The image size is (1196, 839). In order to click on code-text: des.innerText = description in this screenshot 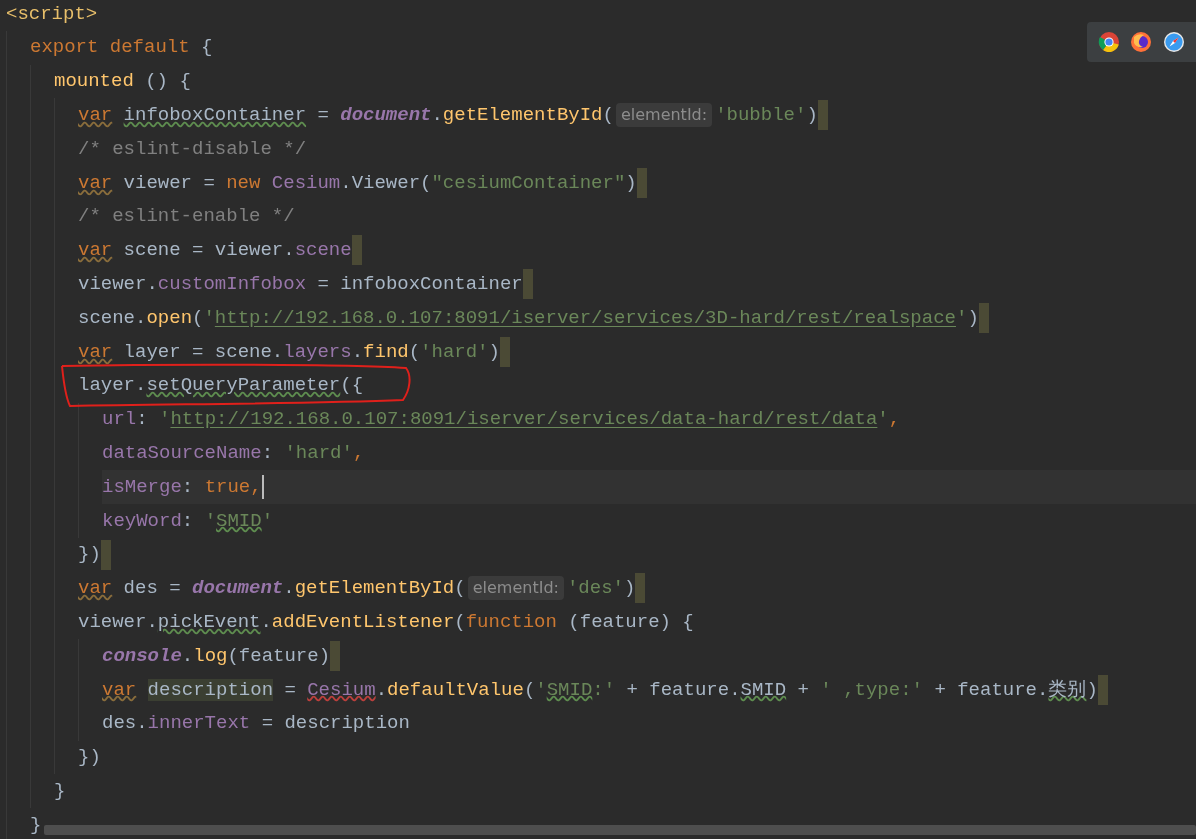, I will do `click(256, 724)`.